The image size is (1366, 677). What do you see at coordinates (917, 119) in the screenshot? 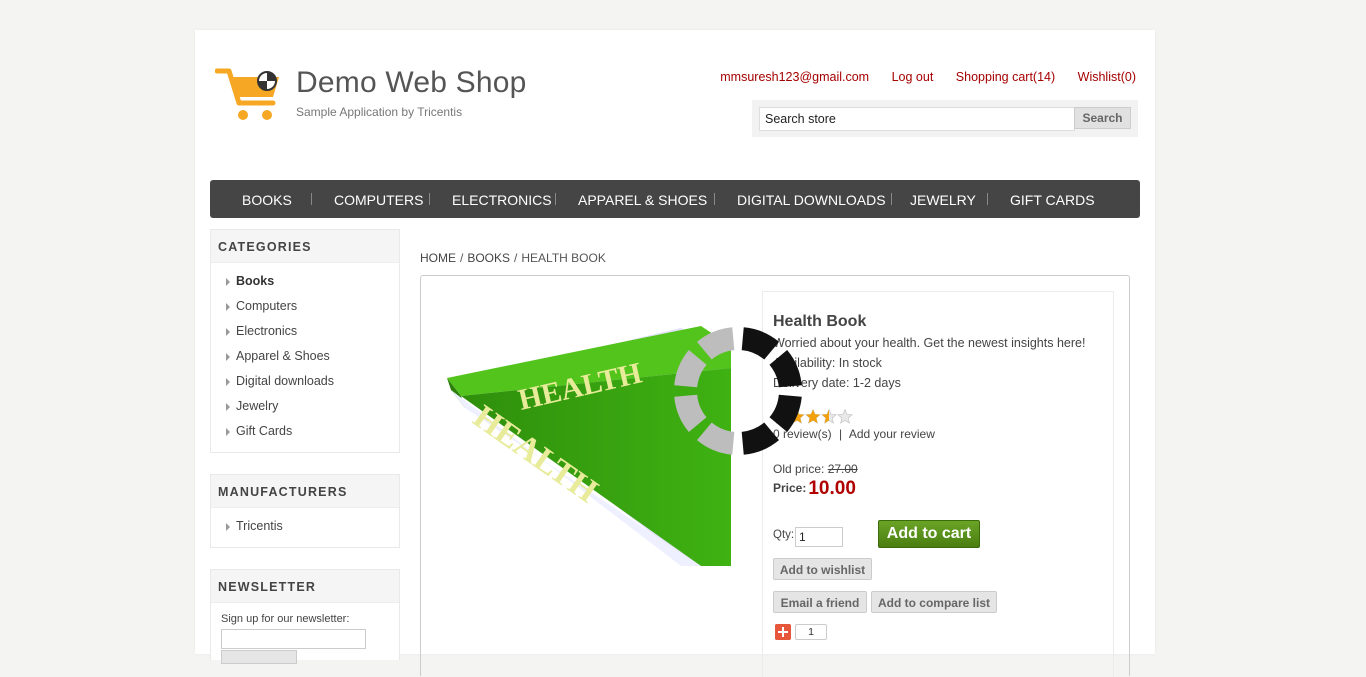
I see `search-input` at bounding box center [917, 119].